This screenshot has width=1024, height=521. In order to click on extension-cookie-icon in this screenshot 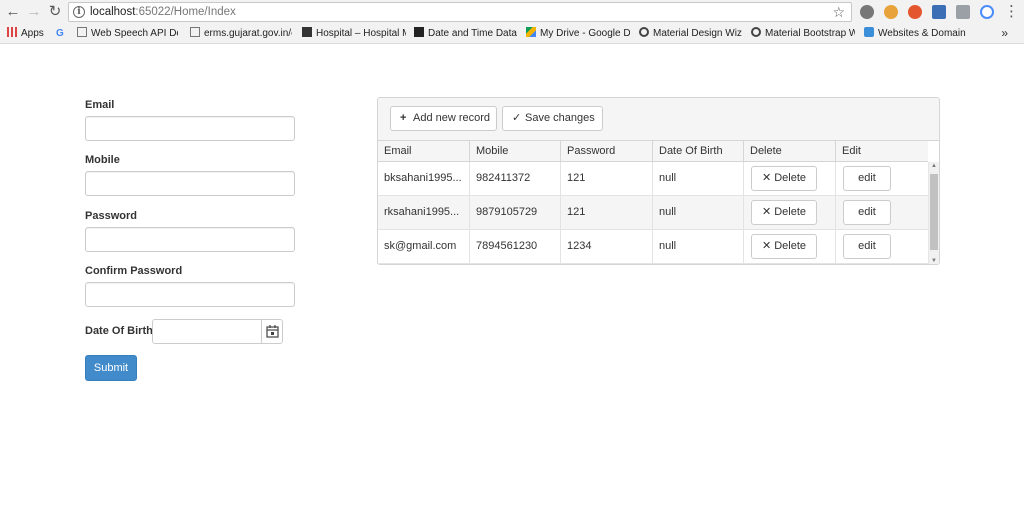, I will do `click(891, 12)`.